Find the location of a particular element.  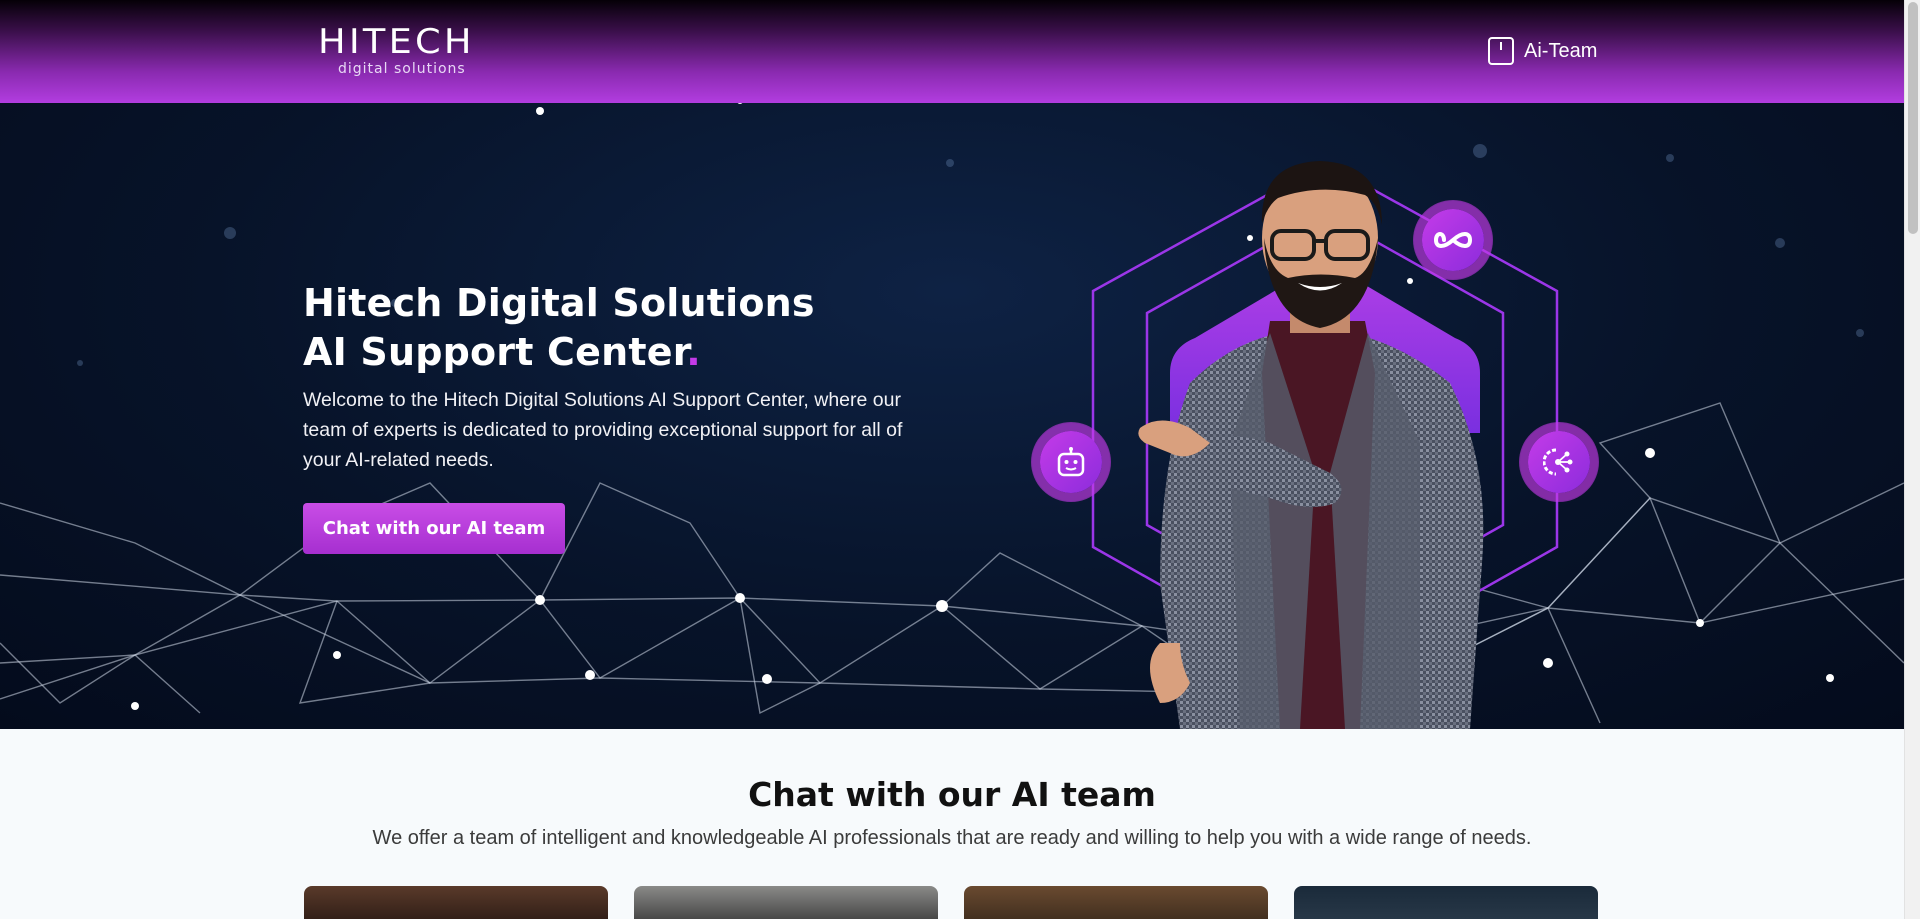

robot-feature-icon is located at coordinates (1071, 462).